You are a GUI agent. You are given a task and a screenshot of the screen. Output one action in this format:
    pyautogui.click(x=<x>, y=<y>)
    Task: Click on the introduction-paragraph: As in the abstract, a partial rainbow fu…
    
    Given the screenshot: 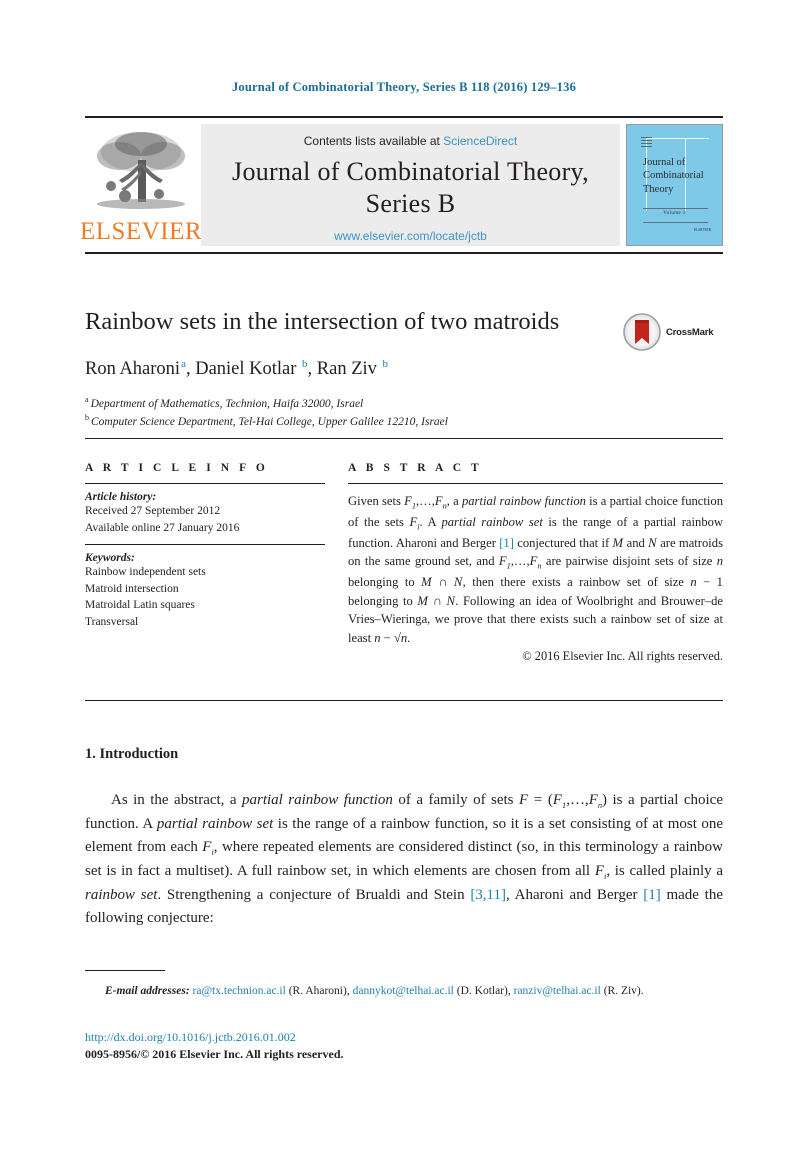 What is the action you would take?
    pyautogui.click(x=404, y=859)
    